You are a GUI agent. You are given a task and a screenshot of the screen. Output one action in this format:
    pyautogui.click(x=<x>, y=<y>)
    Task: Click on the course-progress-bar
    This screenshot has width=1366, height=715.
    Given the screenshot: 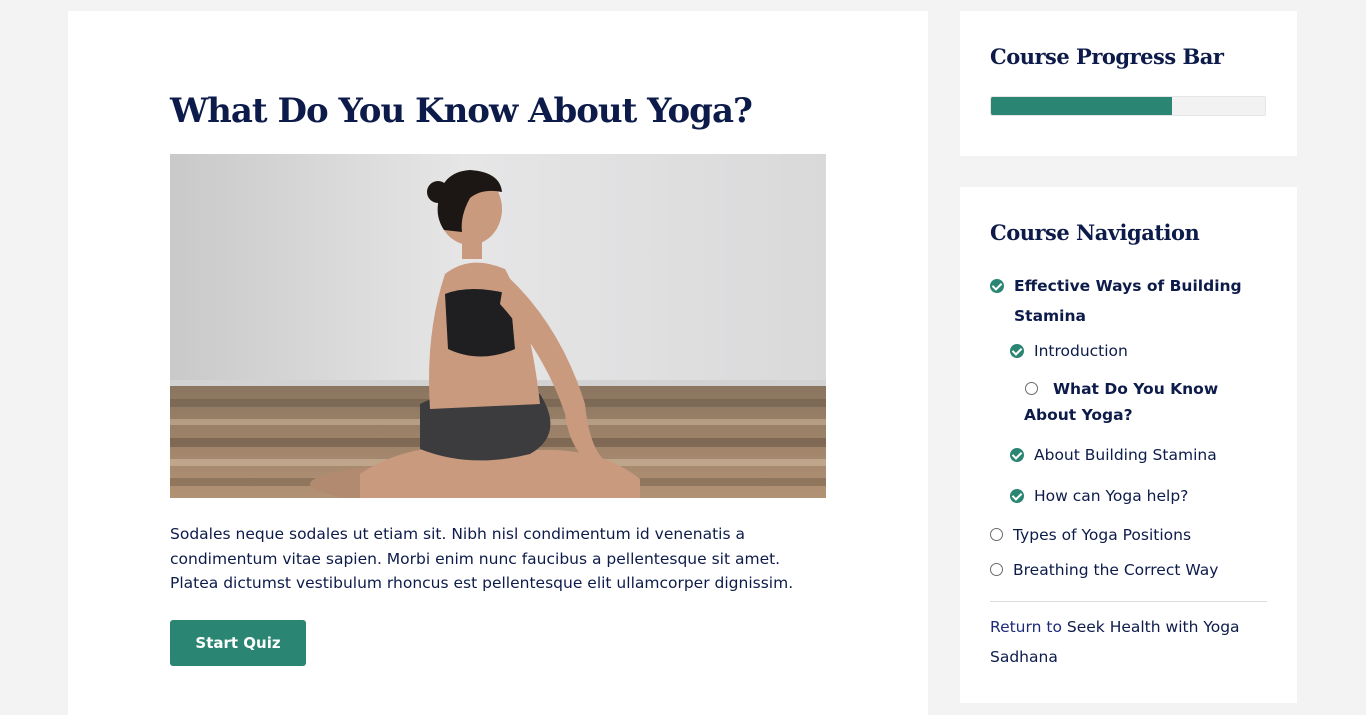 What is the action you would take?
    pyautogui.click(x=1128, y=106)
    